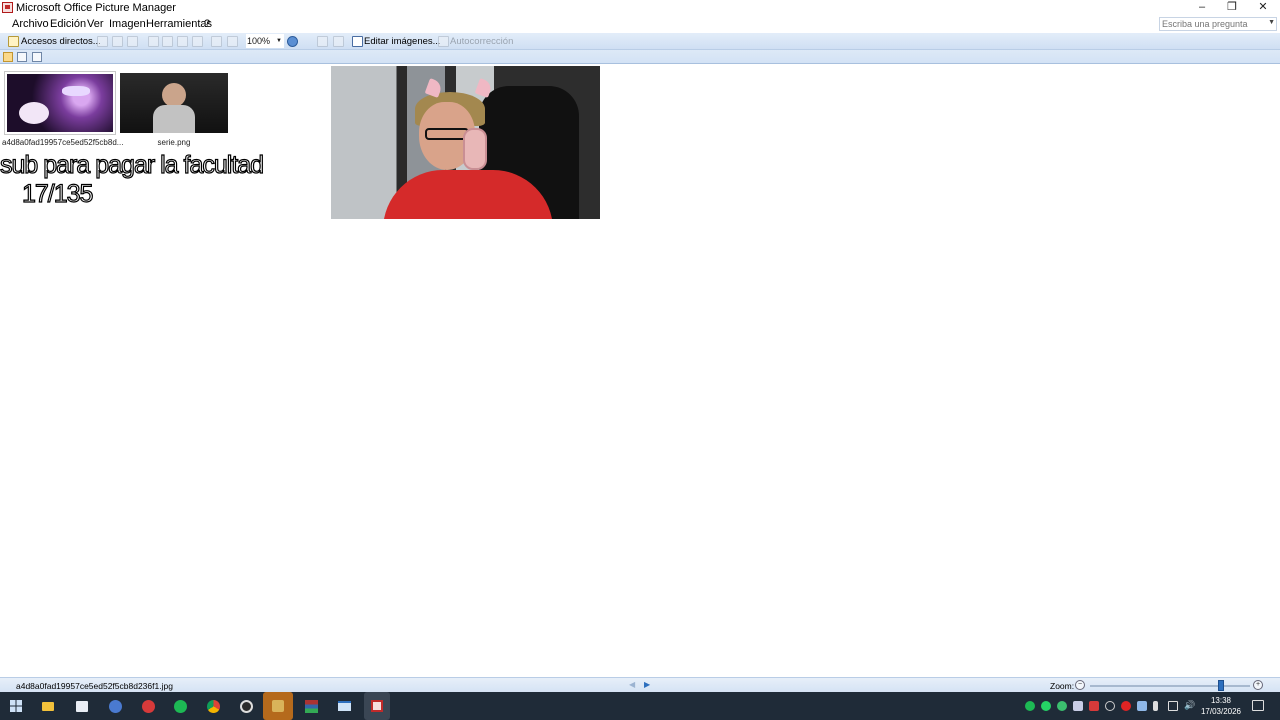 The height and width of the screenshot is (720, 1280). Describe the element at coordinates (13, 41) in the screenshot. I see `shortcuts-icon` at that location.